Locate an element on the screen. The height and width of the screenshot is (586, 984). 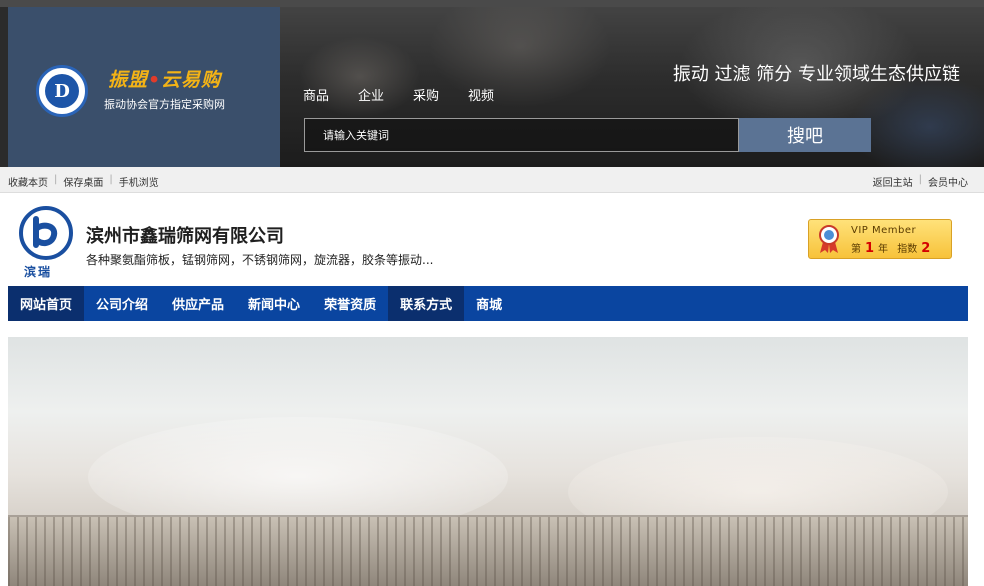
header-nav-videos: 视频 is located at coordinates (481, 94).